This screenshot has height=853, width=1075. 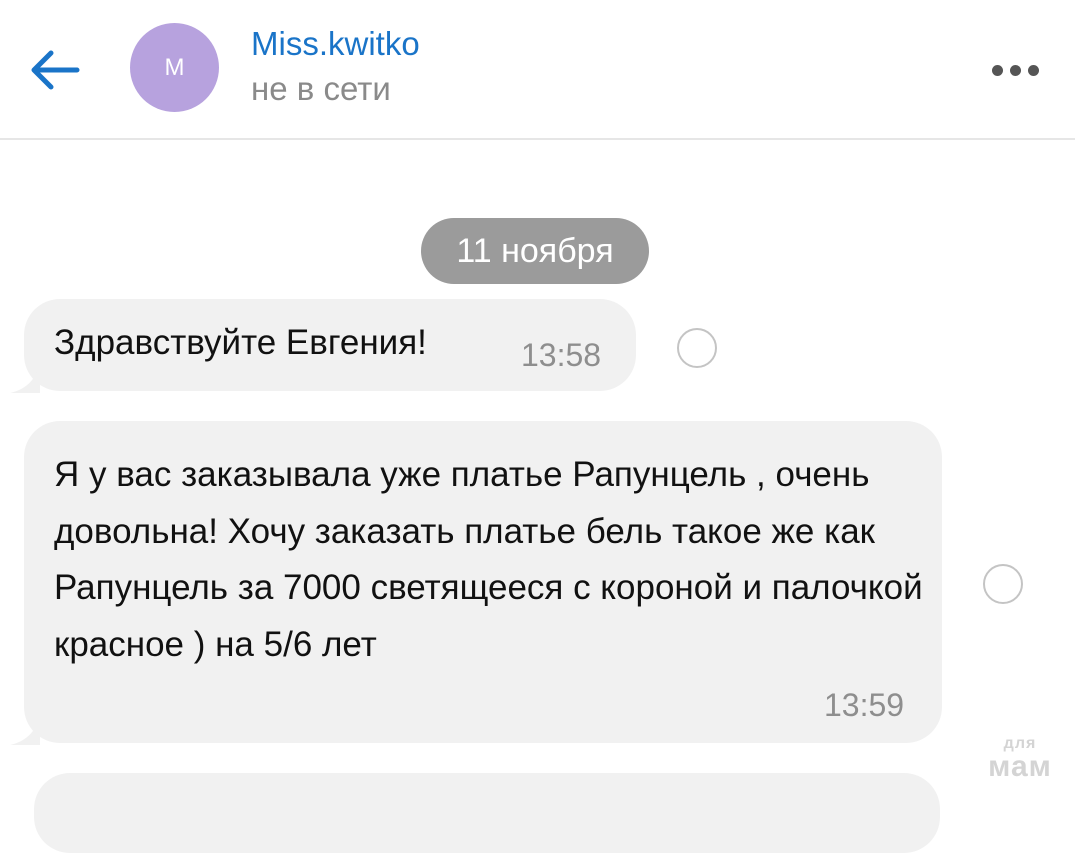 I want to click on avatar: М, so click(x=174, y=67).